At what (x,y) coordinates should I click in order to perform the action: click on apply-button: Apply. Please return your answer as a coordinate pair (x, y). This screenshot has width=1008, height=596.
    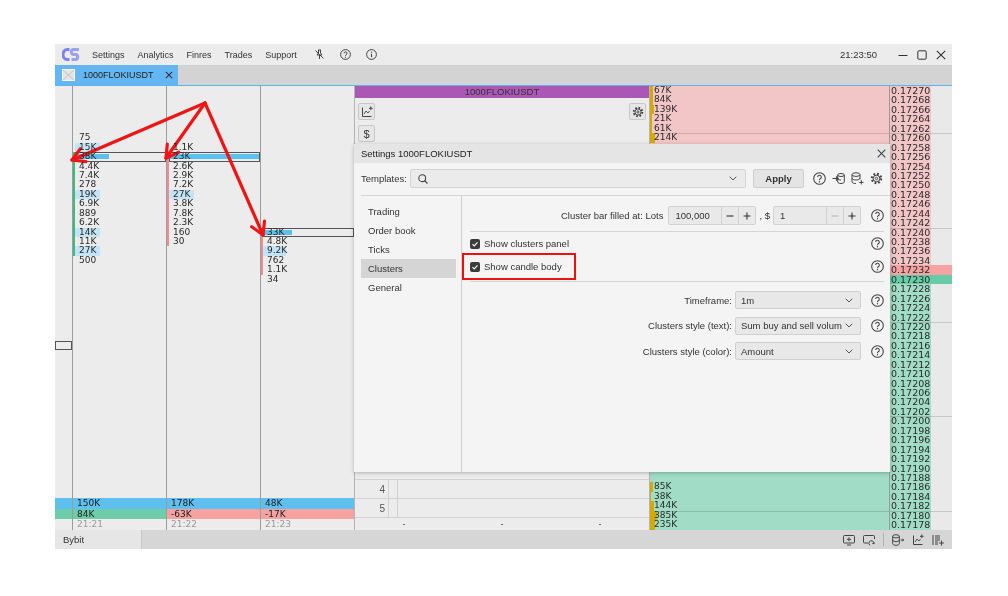
    Looking at the image, I should click on (778, 178).